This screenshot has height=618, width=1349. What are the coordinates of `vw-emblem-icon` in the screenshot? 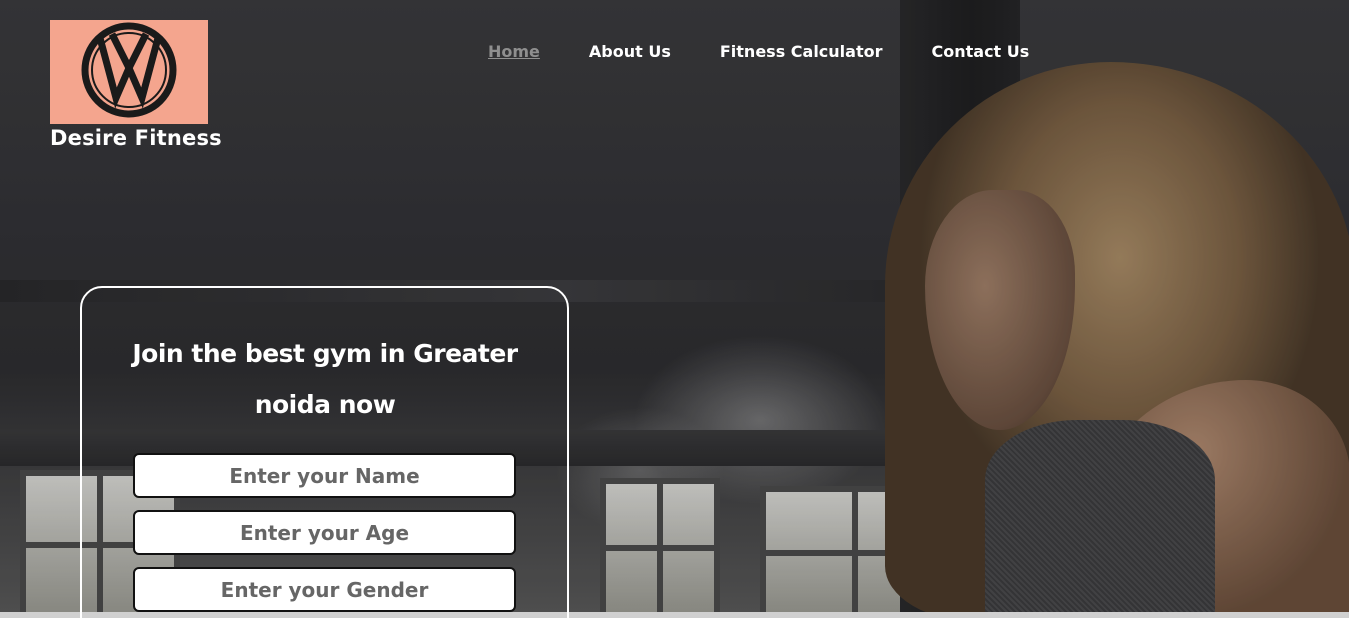 It's located at (129, 70).